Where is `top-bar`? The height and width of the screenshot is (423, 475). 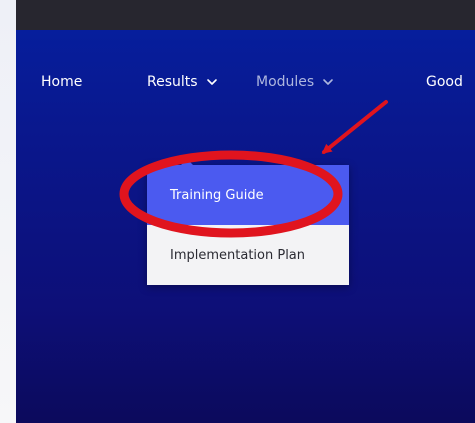
top-bar is located at coordinates (245, 15).